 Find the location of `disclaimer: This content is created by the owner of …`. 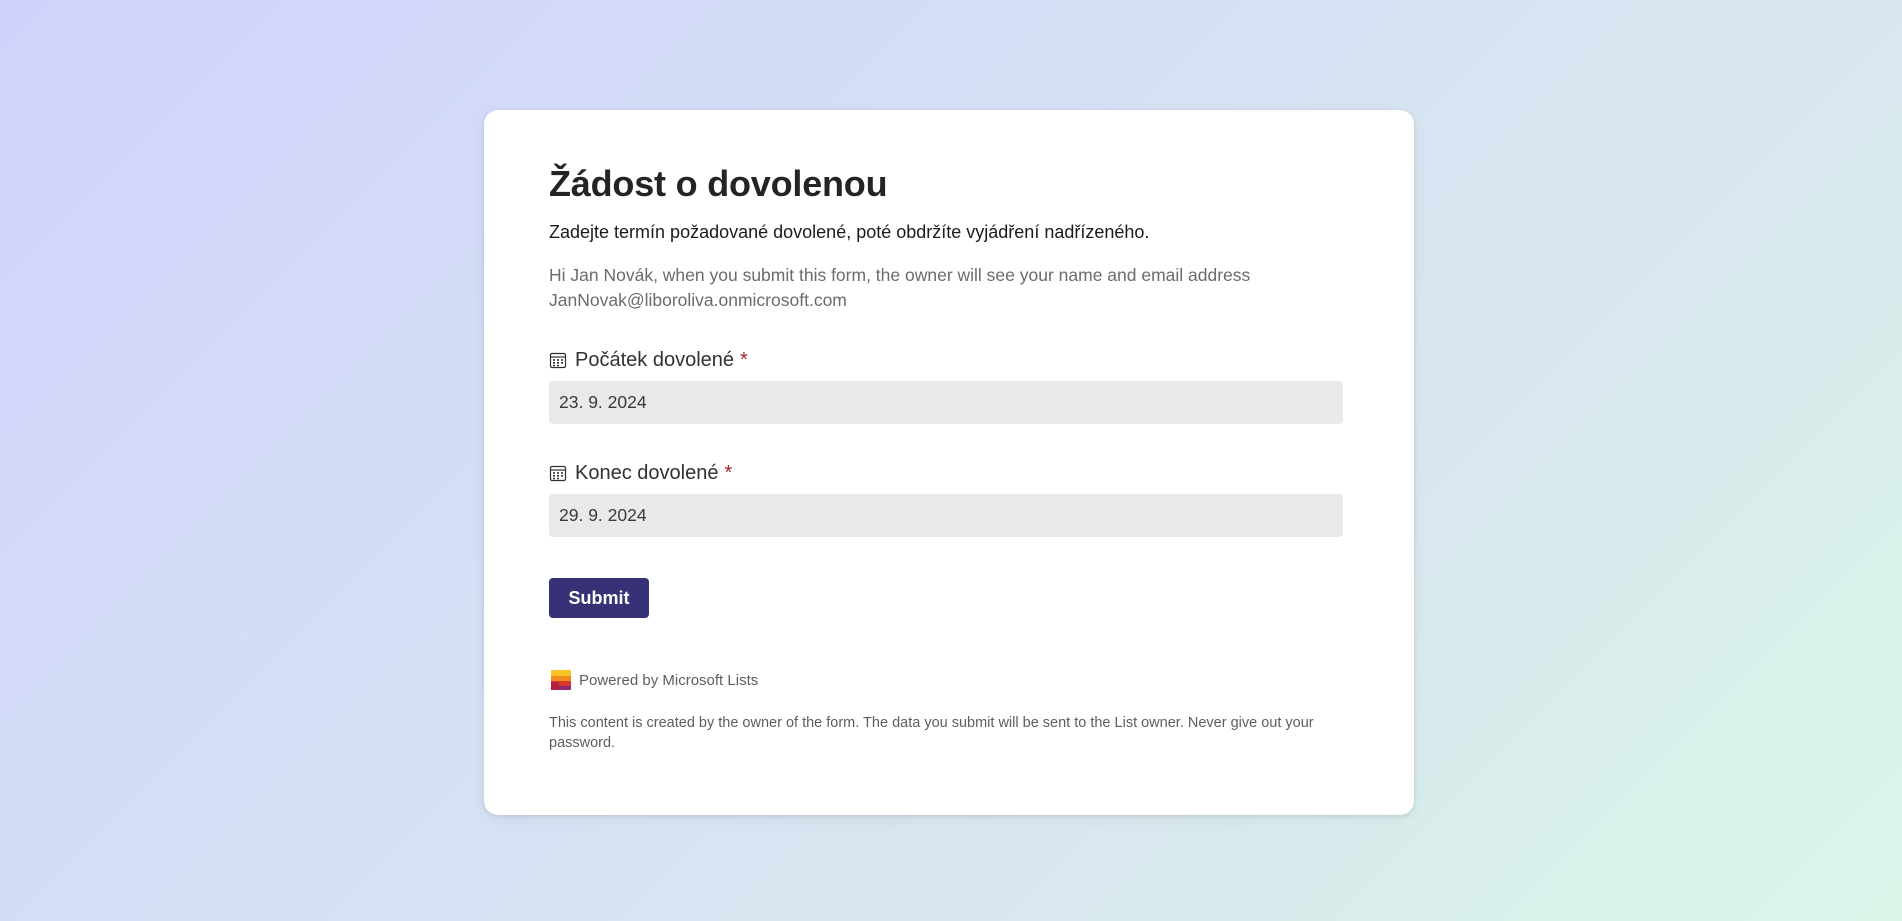

disclaimer: This content is created by the owner of … is located at coordinates (931, 733).